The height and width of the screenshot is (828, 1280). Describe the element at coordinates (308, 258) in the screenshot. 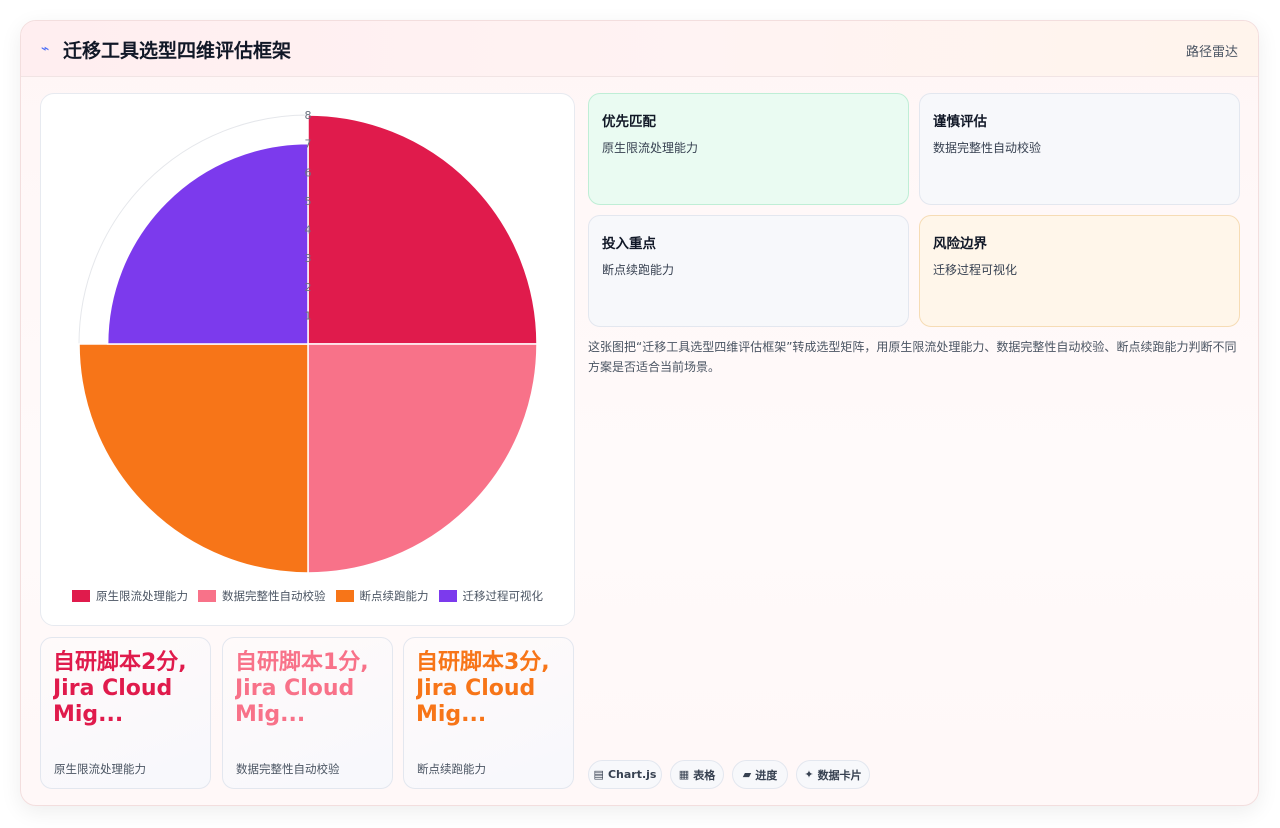

I see `r-tick-label: 3` at that location.